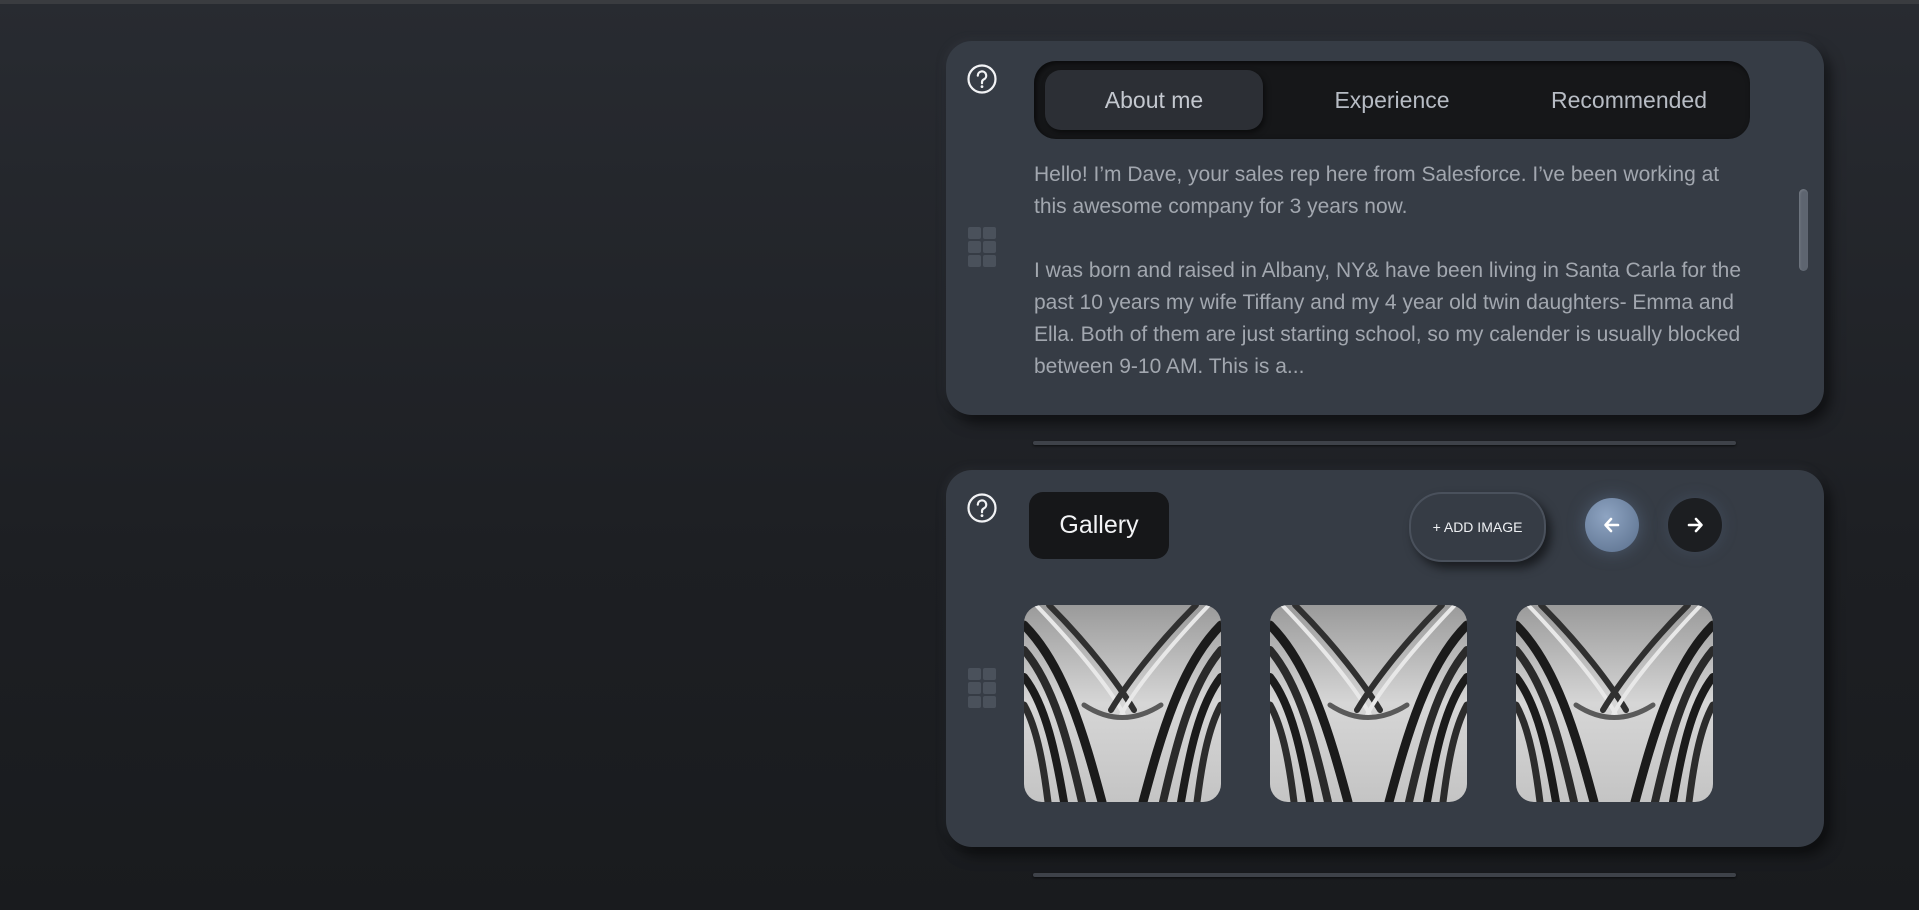 This screenshot has height=910, width=1919. I want to click on tab-experience: Experience, so click(1392, 100).